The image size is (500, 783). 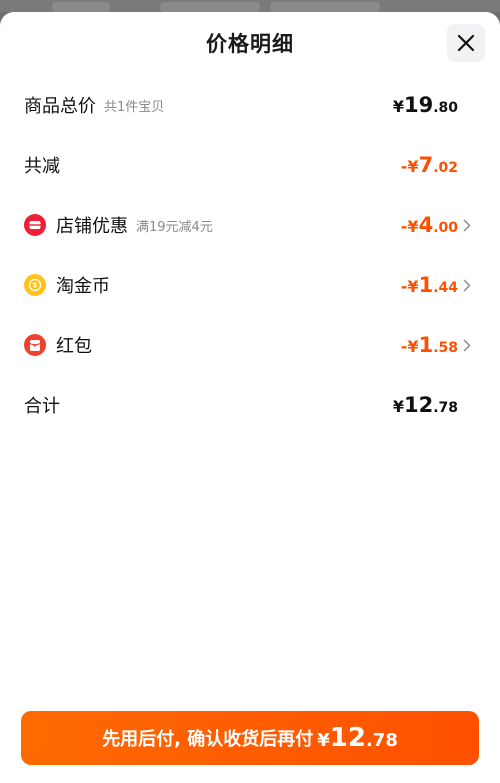 What do you see at coordinates (250, 44) in the screenshot?
I see `sheet-title: 价格明细` at bounding box center [250, 44].